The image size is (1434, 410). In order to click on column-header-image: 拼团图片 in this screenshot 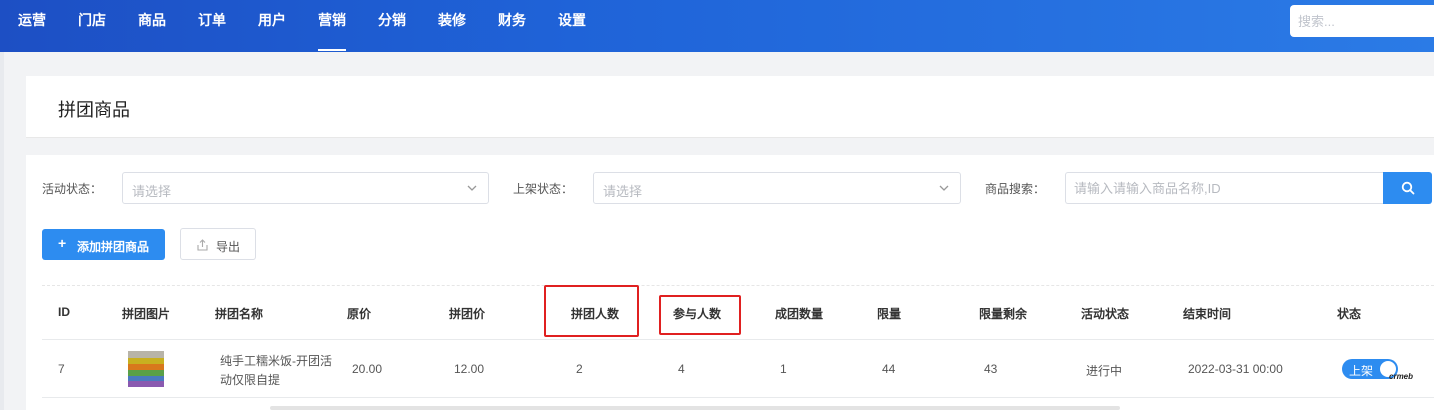, I will do `click(146, 314)`.